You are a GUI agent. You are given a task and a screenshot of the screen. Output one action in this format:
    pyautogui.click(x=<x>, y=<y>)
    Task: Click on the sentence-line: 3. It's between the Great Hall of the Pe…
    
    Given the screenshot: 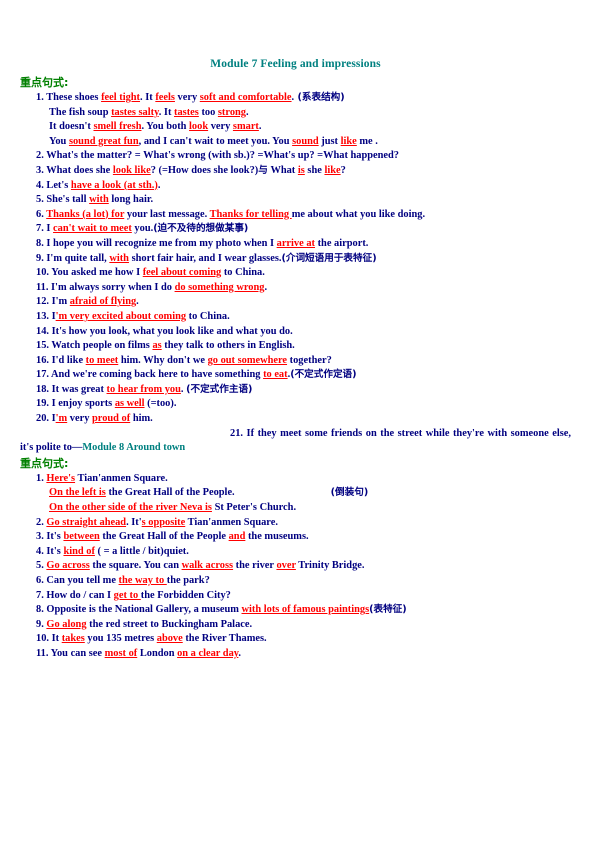 What is the action you would take?
    pyautogui.click(x=295, y=537)
    